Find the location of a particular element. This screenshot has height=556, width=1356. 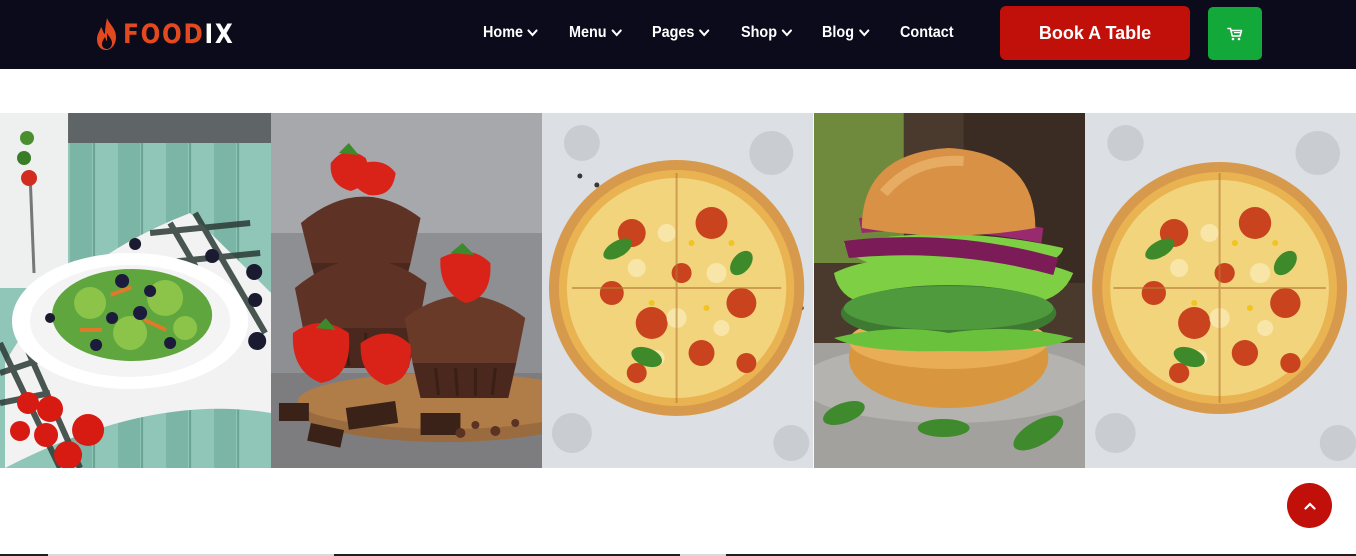

brand-name-head: FOOD is located at coordinates (164, 34).